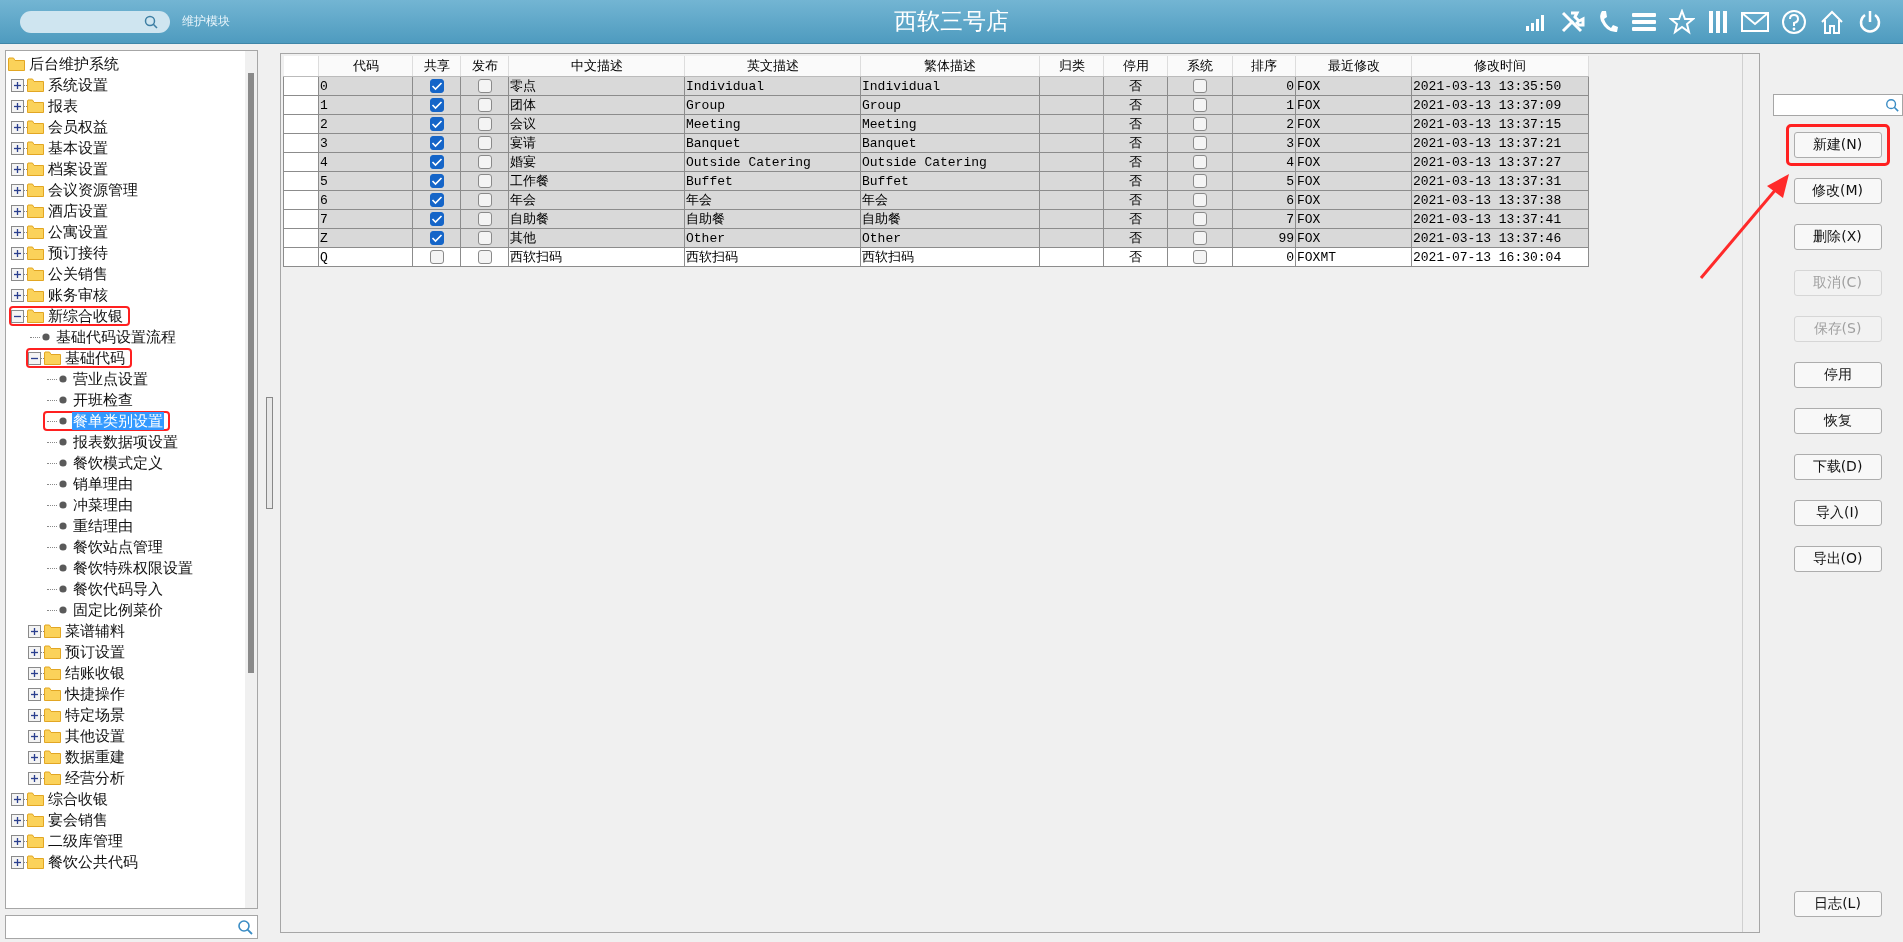  What do you see at coordinates (133, 568) in the screenshot?
I see `tree-item: 餐饮特殊权限设置` at bounding box center [133, 568].